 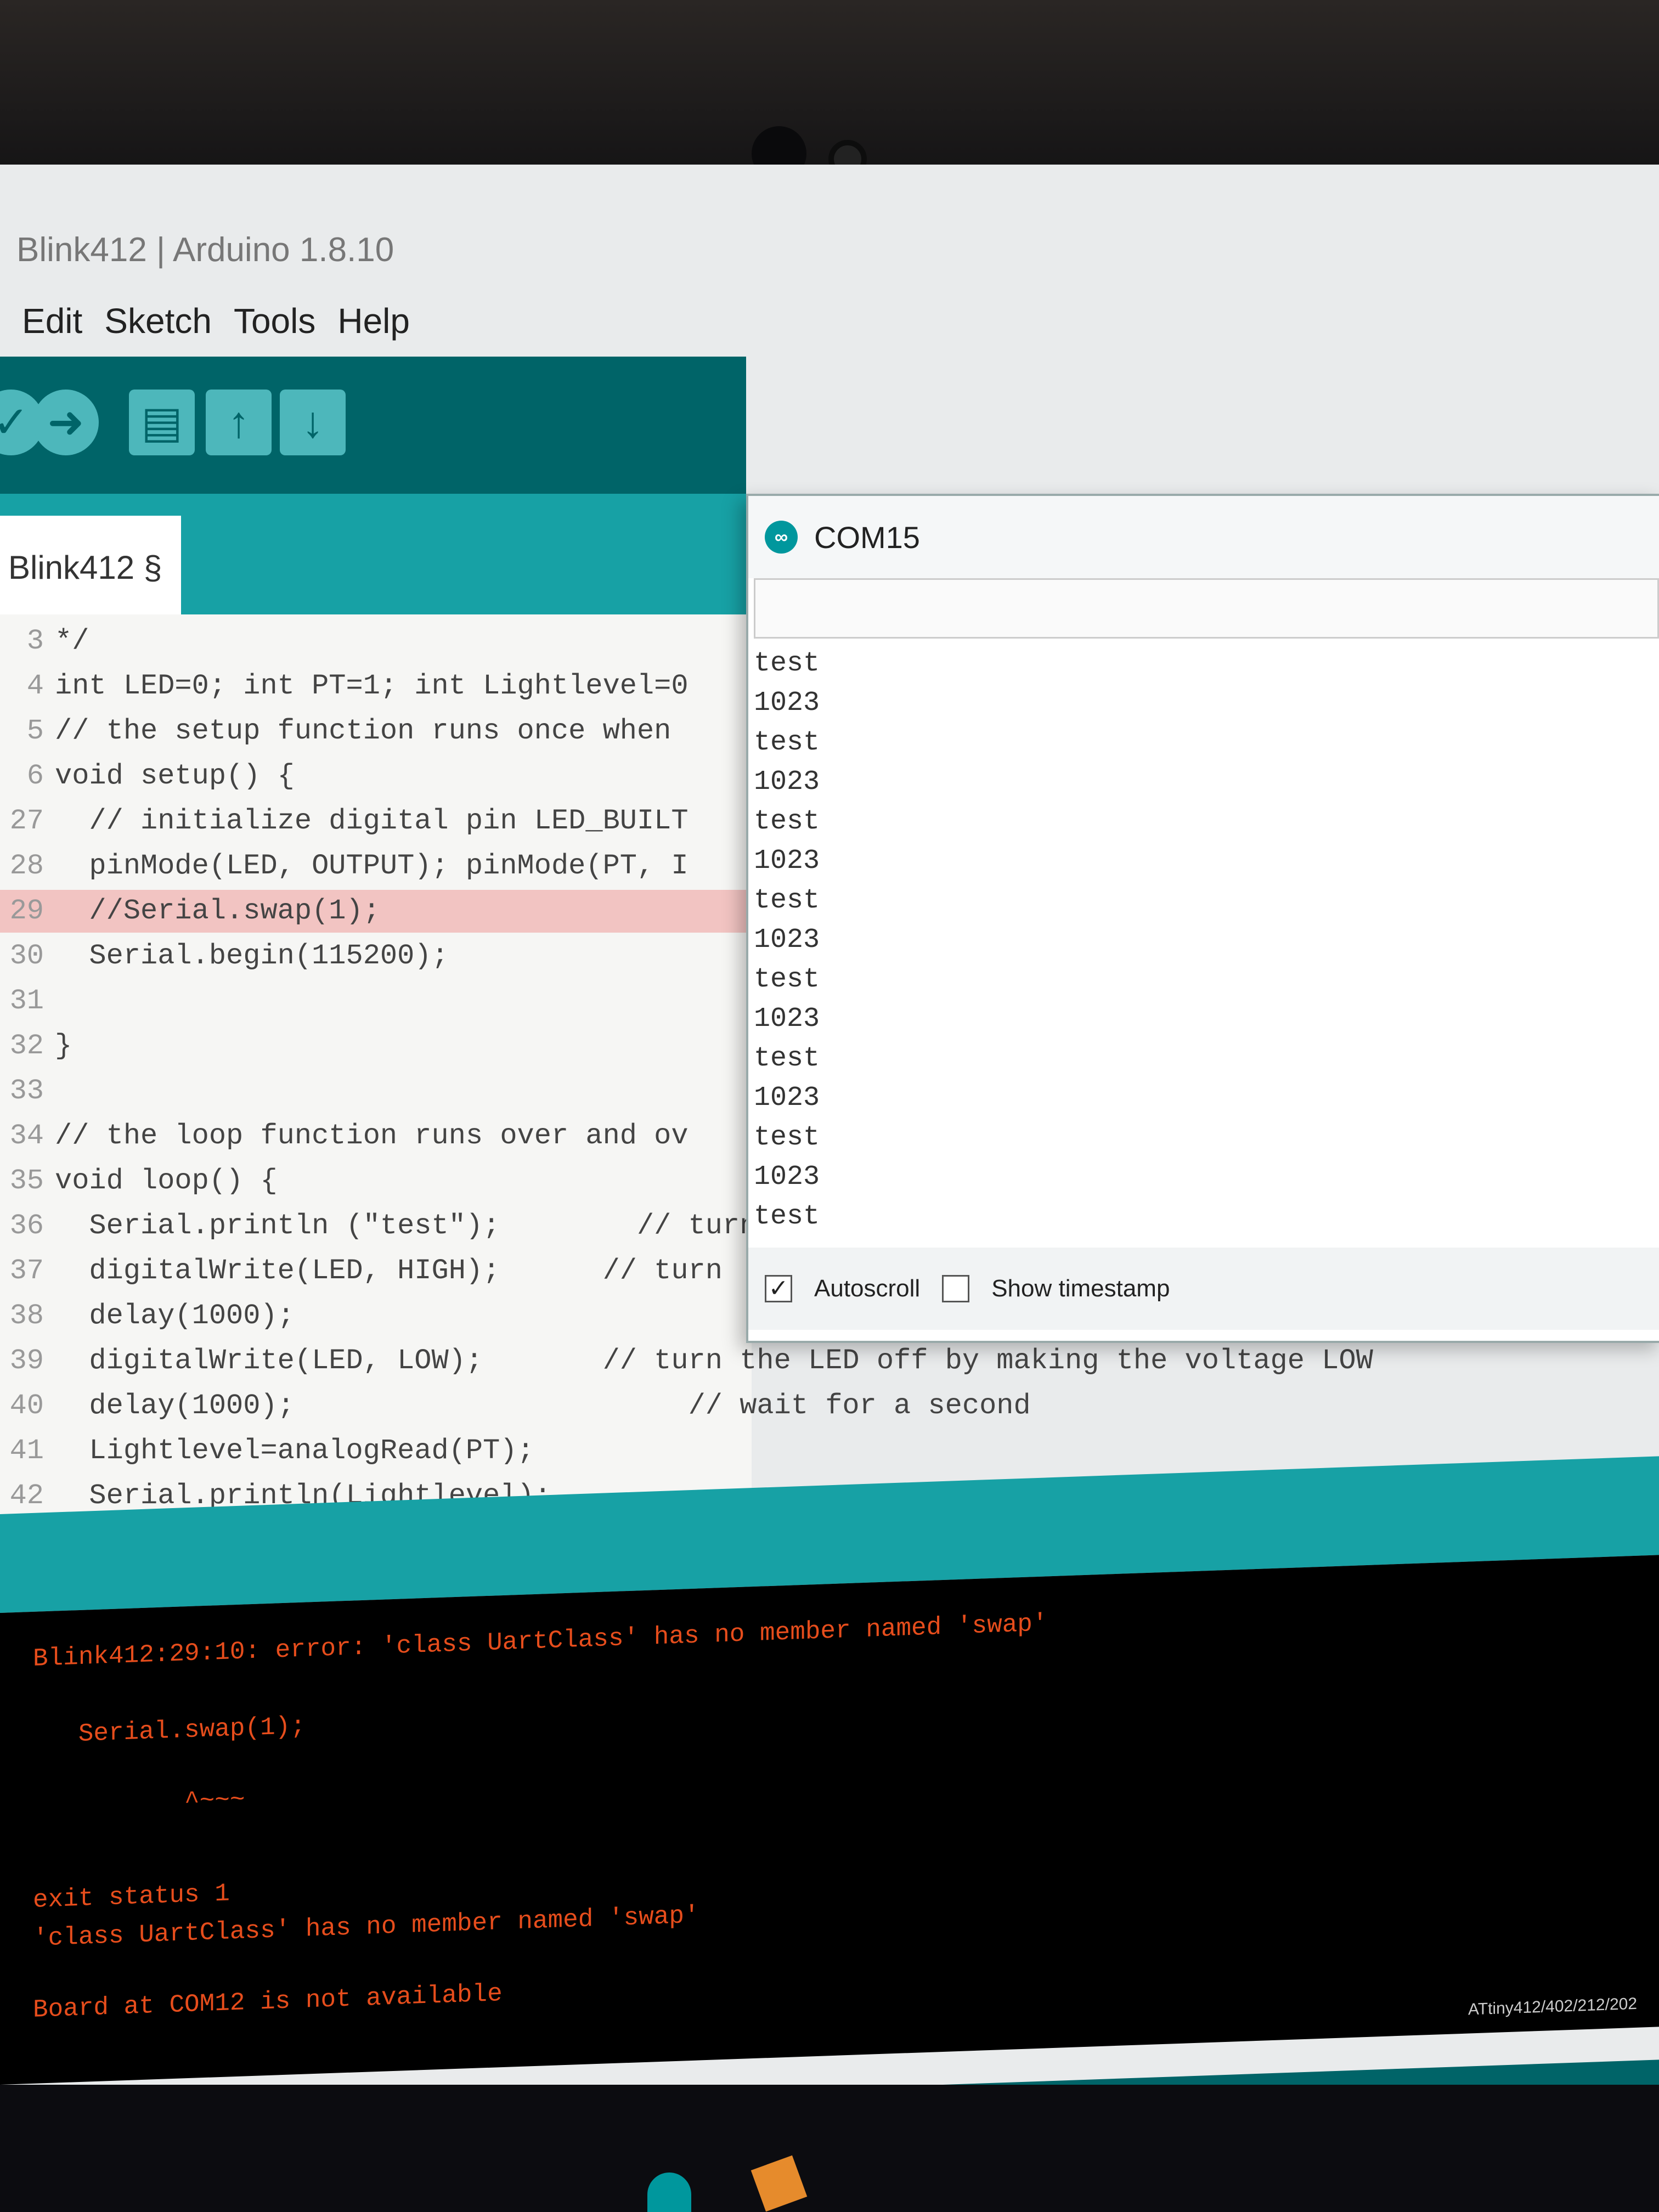 I want to click on save-sketch-button: ↓, so click(x=313, y=423).